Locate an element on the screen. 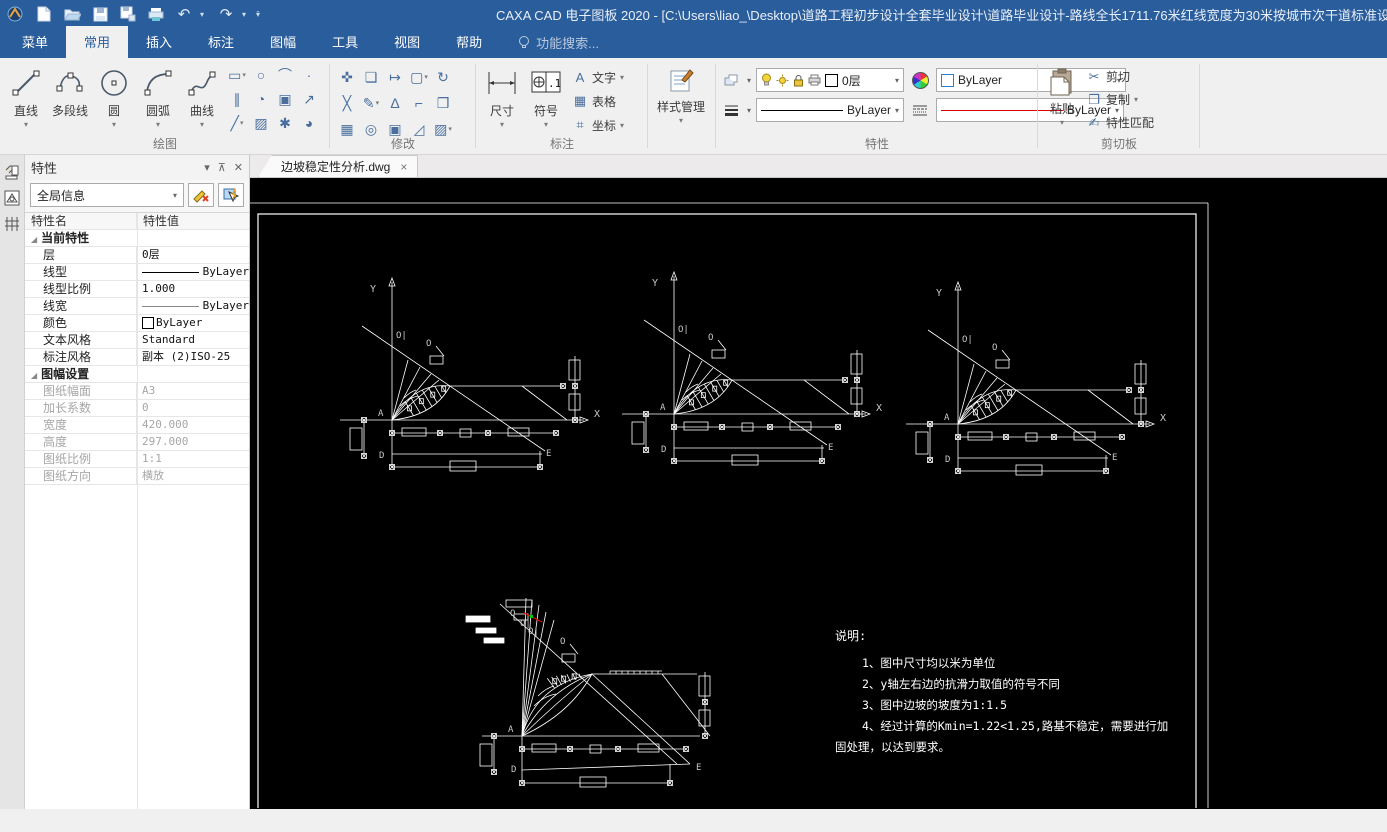 This screenshot has width=1387, height=832. print-icon is located at coordinates (156, 14).